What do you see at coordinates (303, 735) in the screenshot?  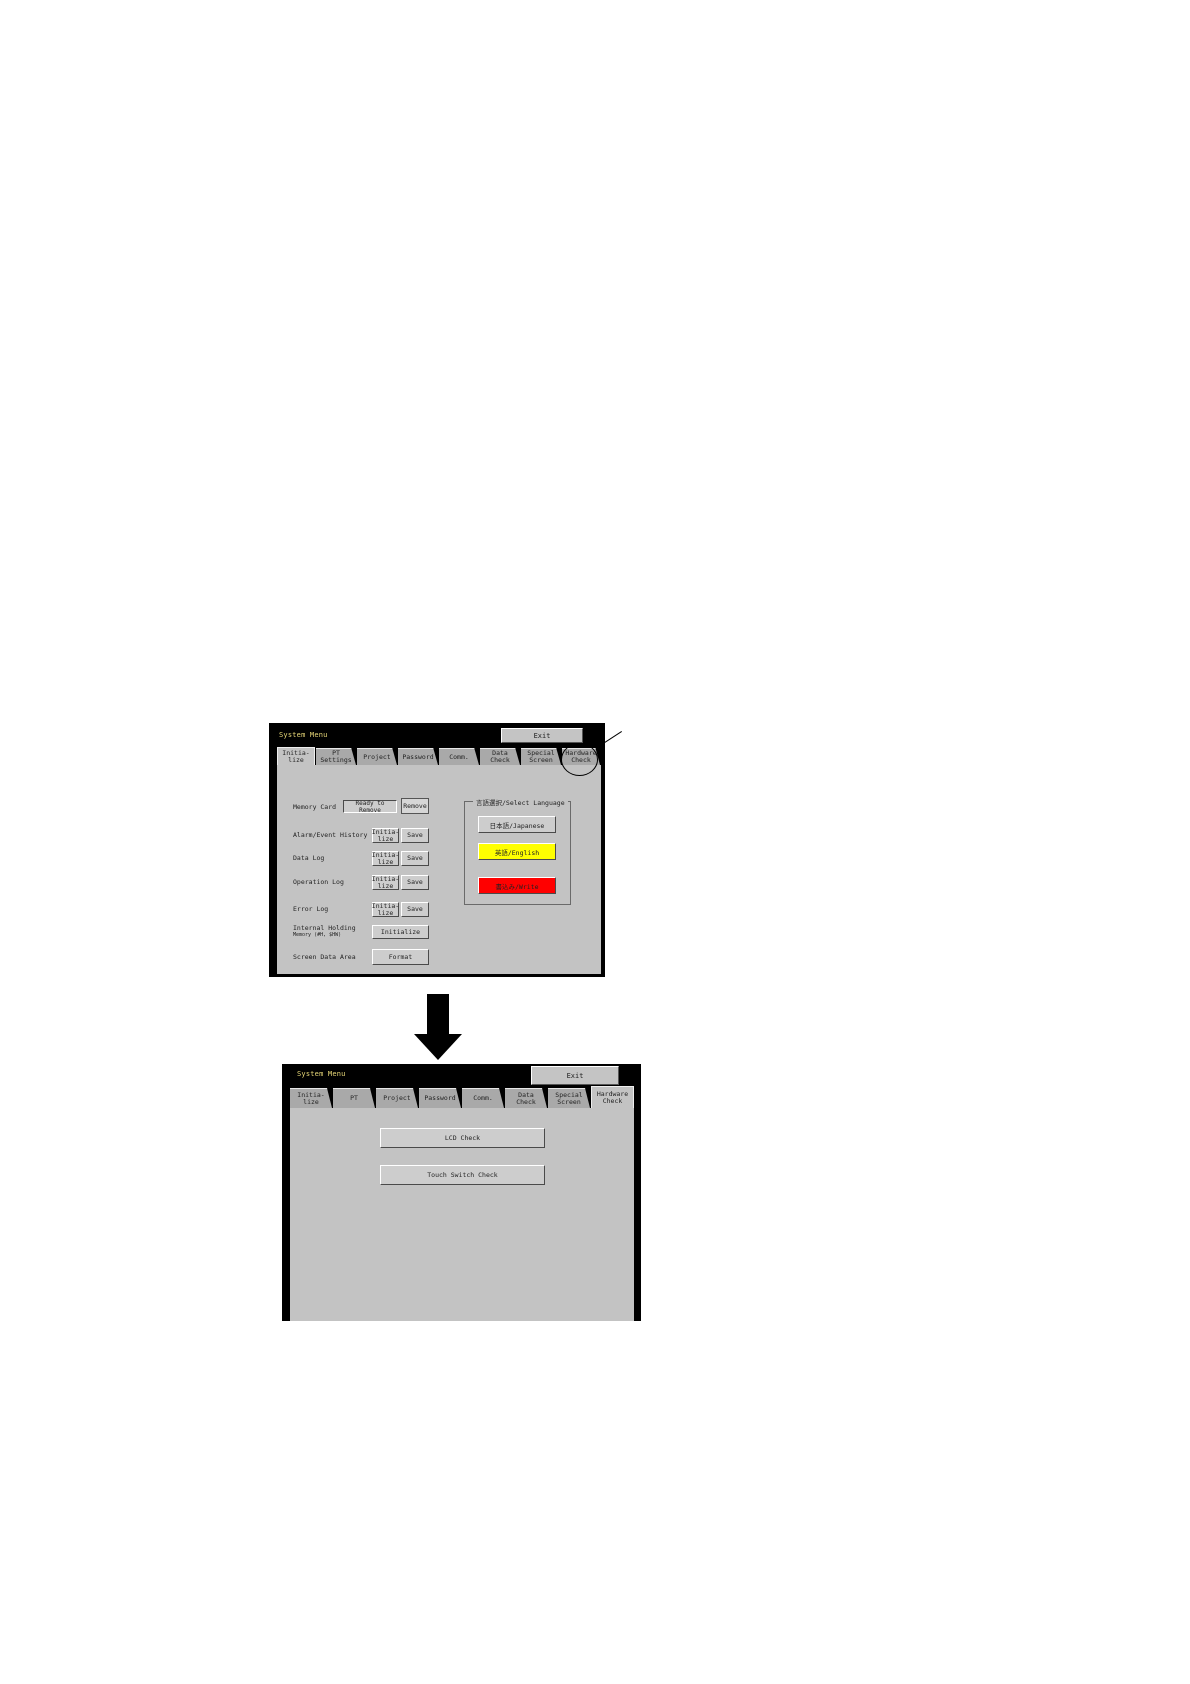 I see `screen-title: System Menu` at bounding box center [303, 735].